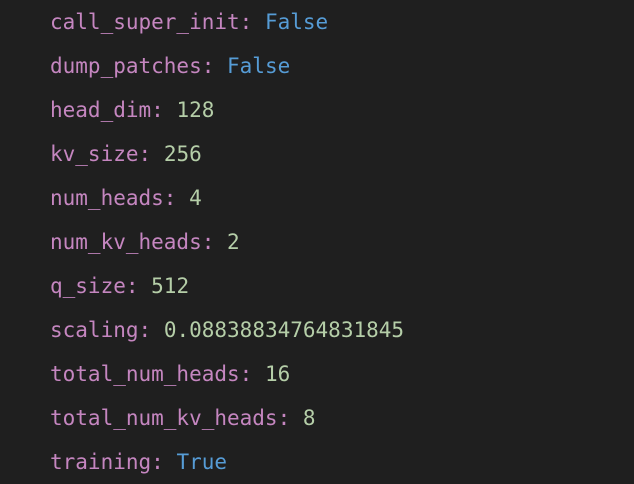 This screenshot has width=634, height=484. What do you see at coordinates (145, 22) in the screenshot?
I see `variable-name: call_super_init` at bounding box center [145, 22].